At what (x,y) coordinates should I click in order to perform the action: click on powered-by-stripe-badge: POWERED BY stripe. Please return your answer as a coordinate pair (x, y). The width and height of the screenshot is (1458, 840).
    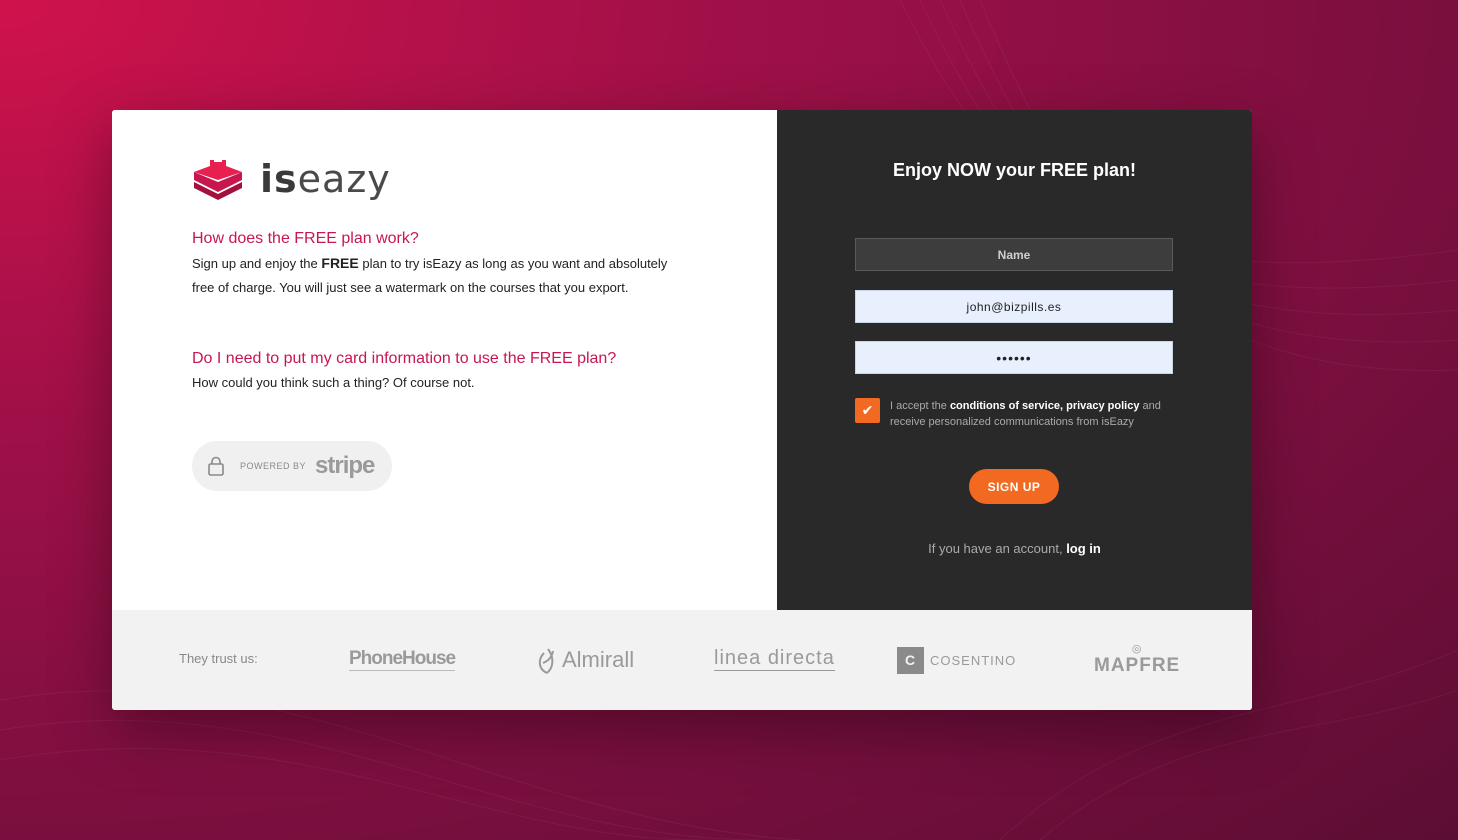
    Looking at the image, I should click on (292, 466).